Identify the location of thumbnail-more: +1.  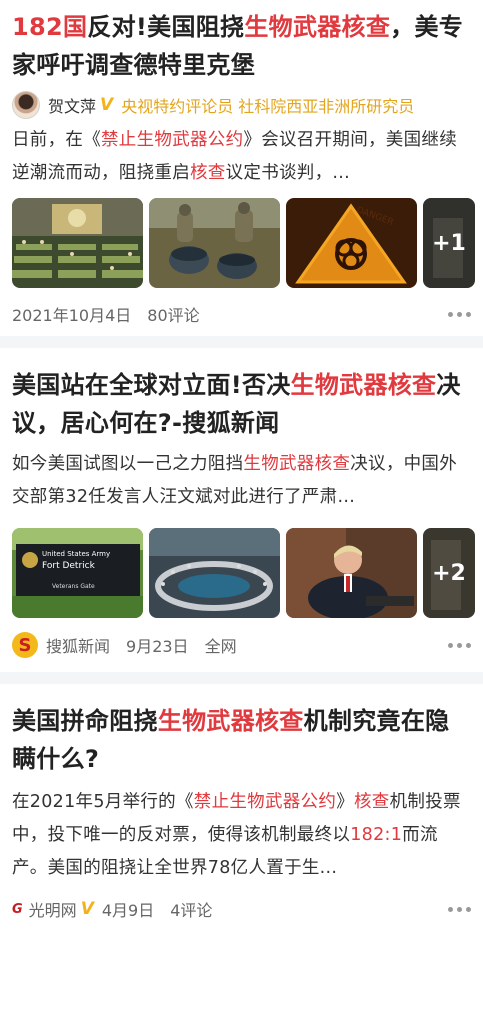
(449, 243).